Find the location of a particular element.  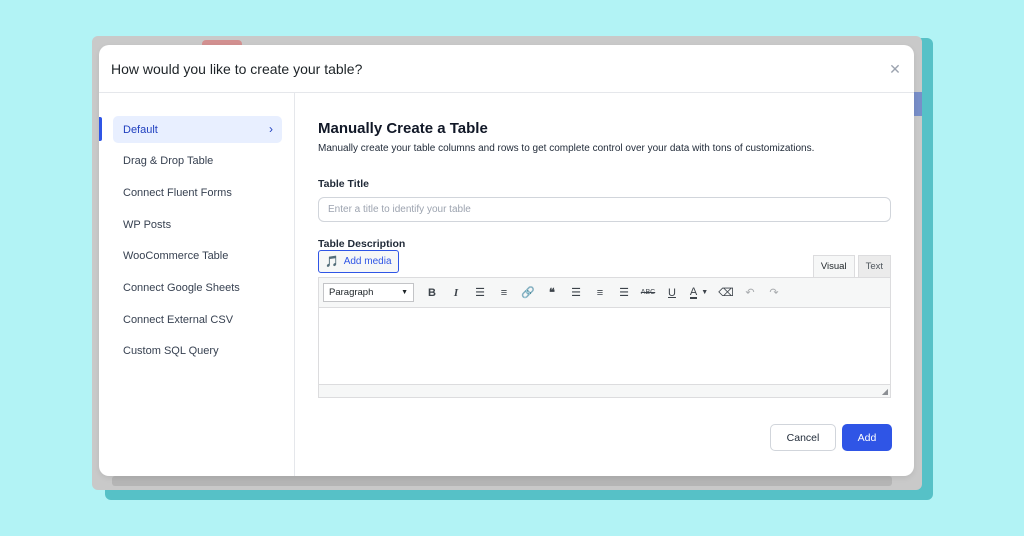

sidebar-item-drag-drop-table: Drag & Drop Table is located at coordinates (197, 161).